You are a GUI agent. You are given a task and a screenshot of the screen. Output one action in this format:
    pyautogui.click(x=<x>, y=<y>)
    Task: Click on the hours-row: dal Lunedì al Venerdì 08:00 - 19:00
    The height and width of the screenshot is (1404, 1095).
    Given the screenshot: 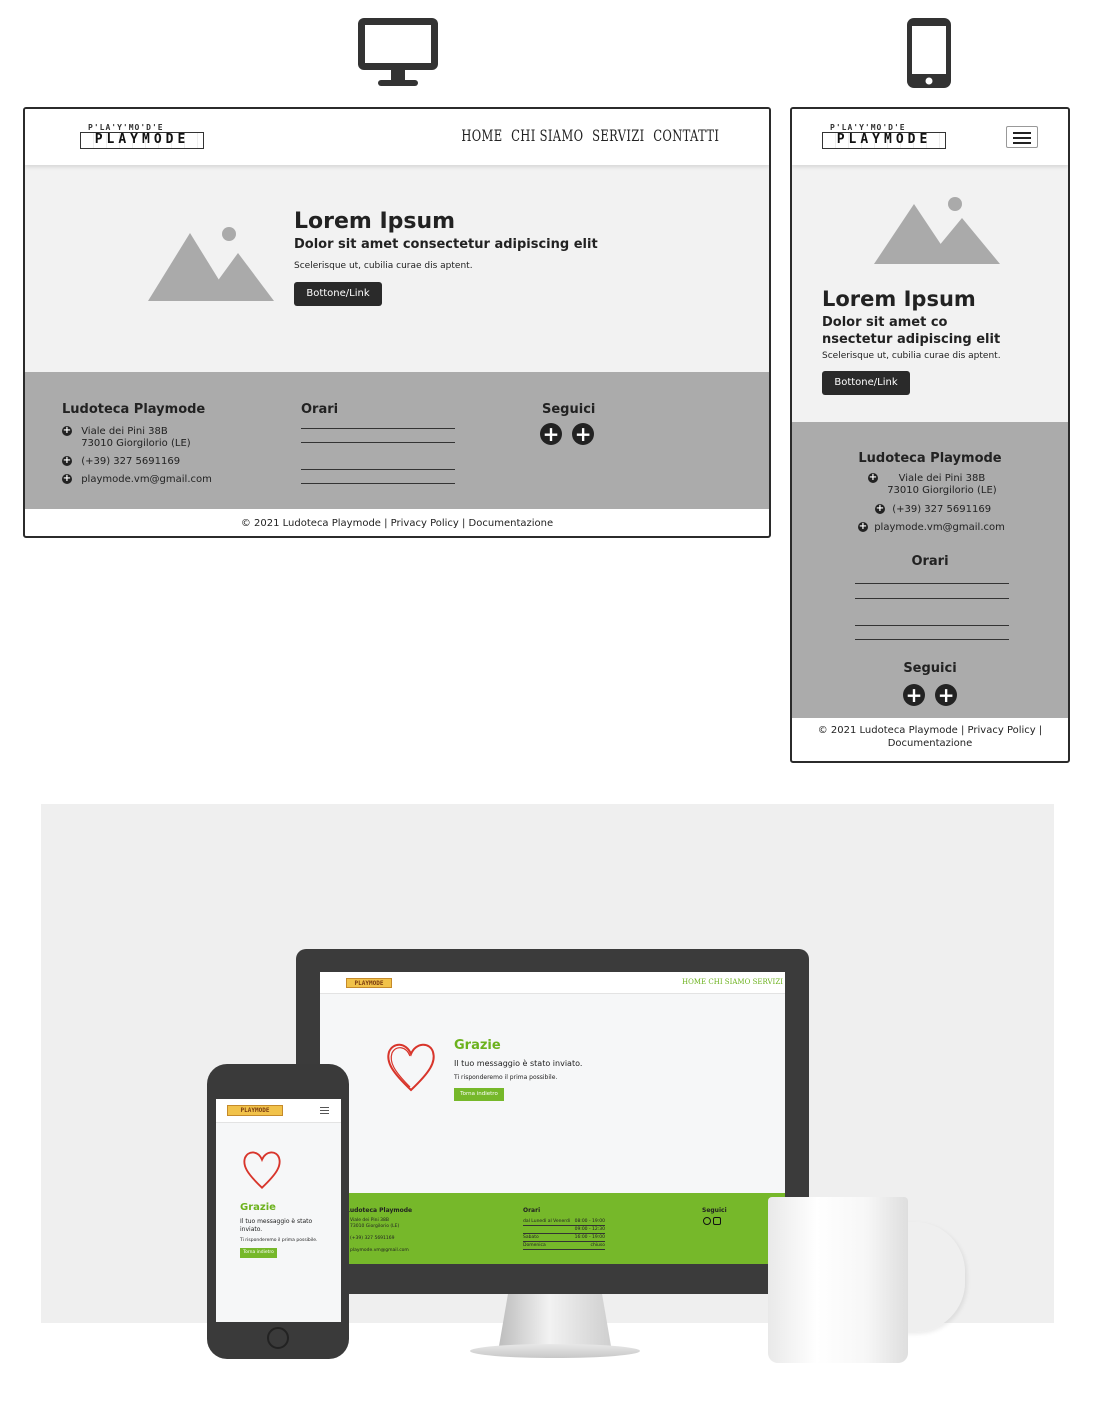 What is the action you would take?
    pyautogui.click(x=564, y=1222)
    